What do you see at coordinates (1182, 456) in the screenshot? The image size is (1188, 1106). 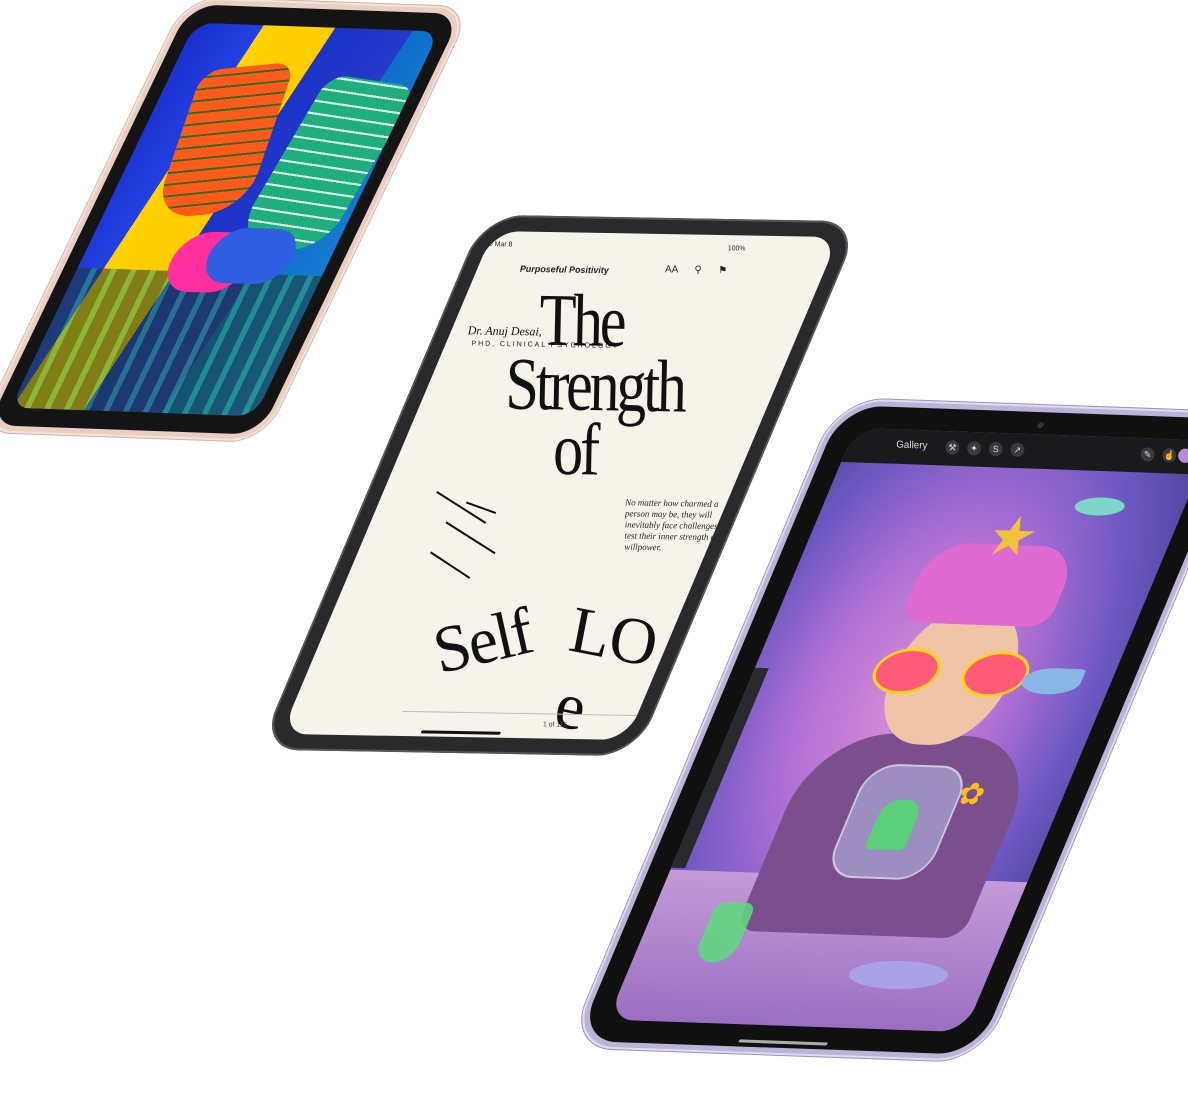 I see `color-swatch` at bounding box center [1182, 456].